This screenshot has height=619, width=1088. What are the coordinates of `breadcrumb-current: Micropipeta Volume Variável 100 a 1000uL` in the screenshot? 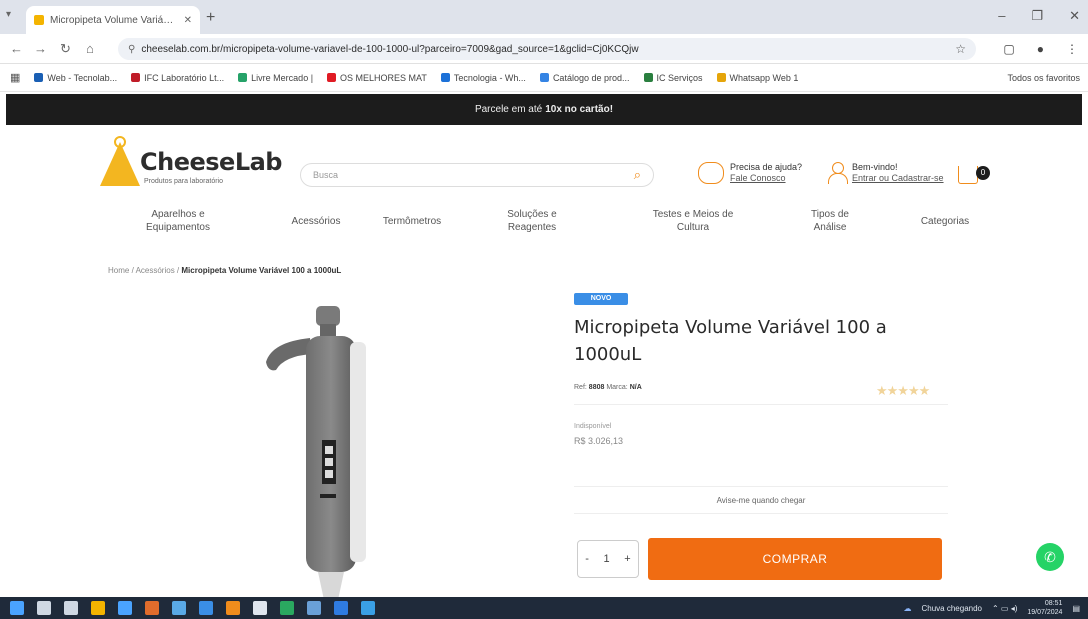 It's located at (261, 270).